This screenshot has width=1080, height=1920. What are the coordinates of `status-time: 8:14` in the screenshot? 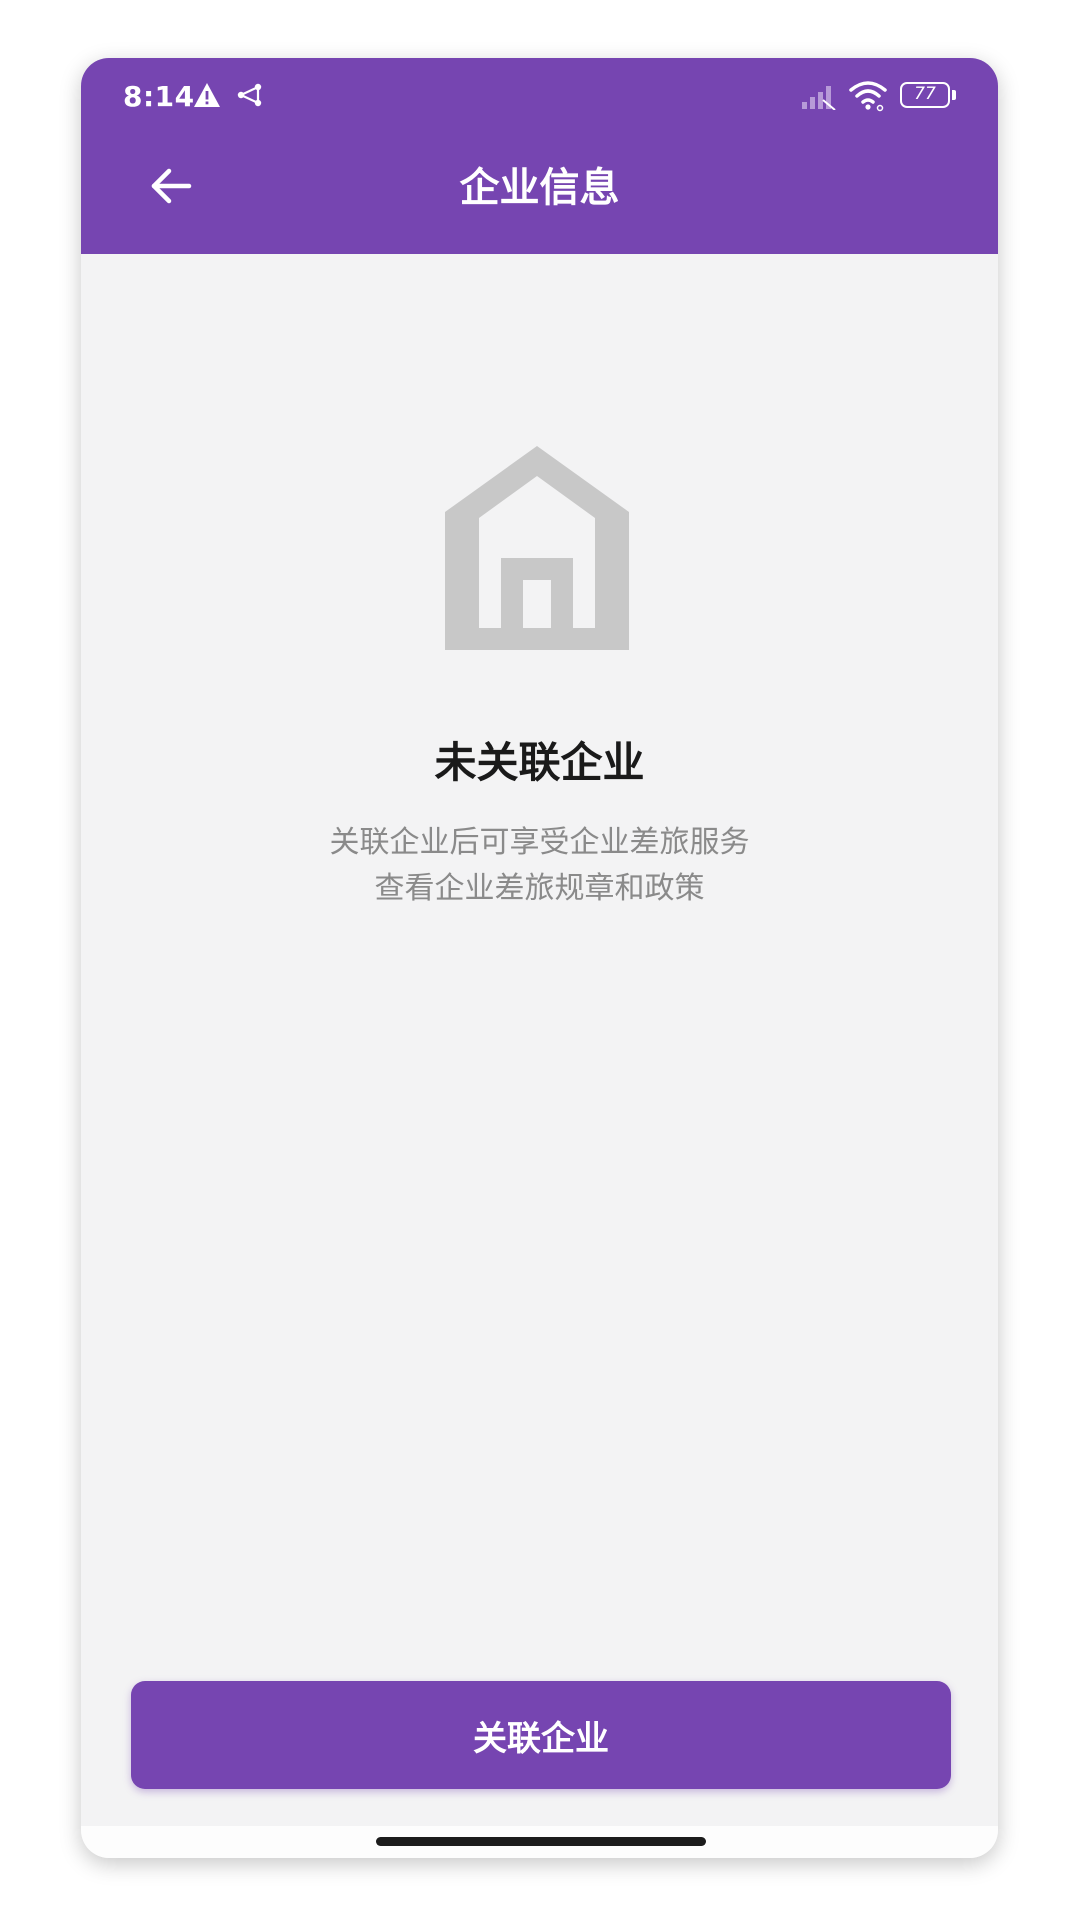 It's located at (159, 96).